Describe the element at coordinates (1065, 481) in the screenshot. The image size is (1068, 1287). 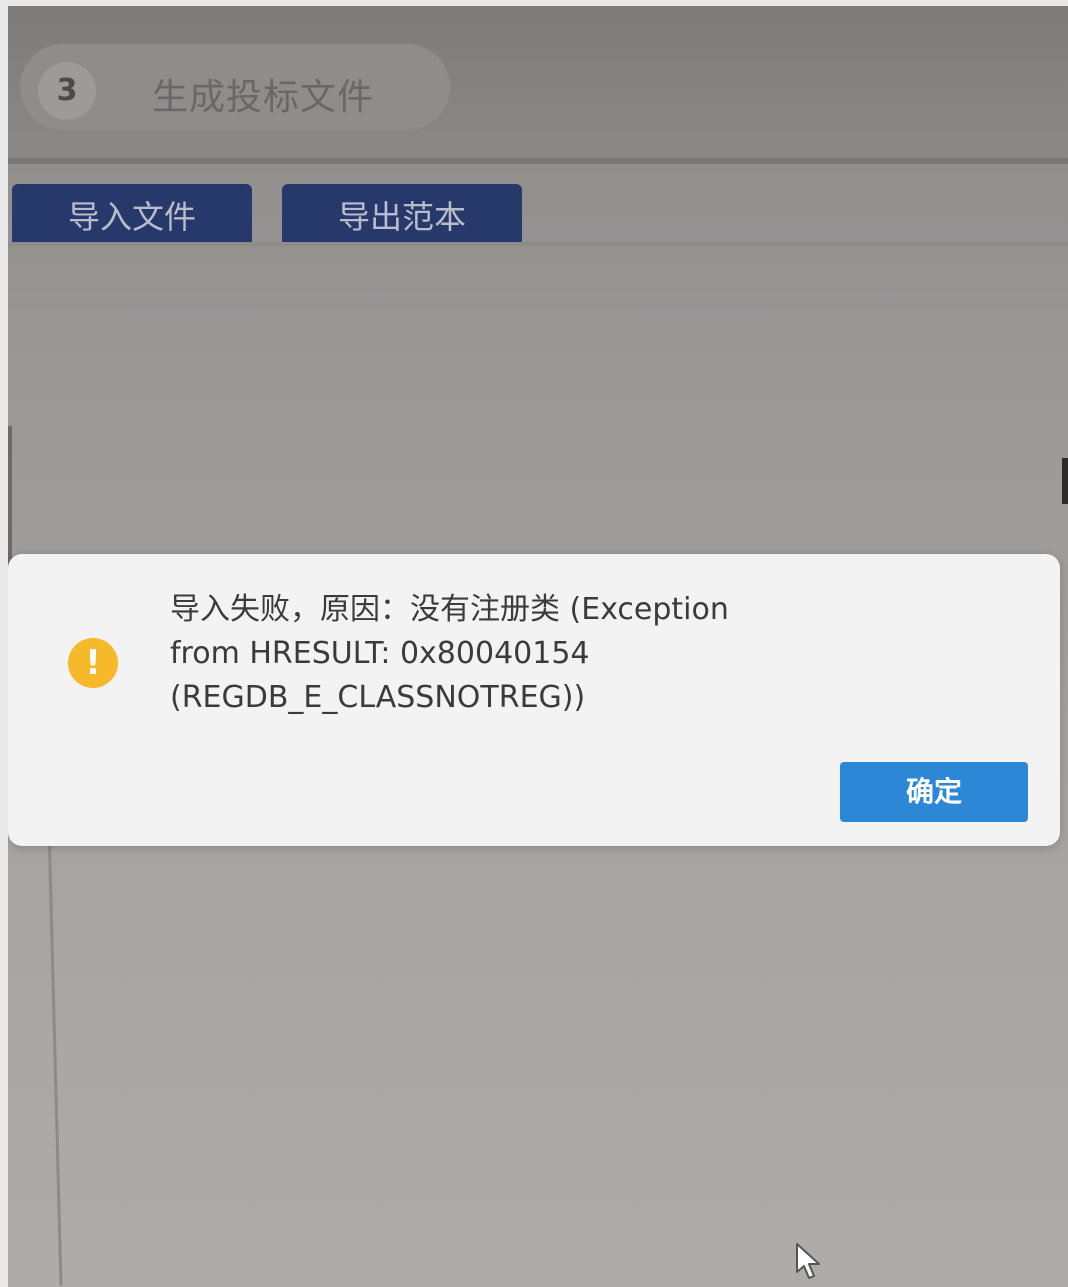
I see `partial-text-mark` at that location.